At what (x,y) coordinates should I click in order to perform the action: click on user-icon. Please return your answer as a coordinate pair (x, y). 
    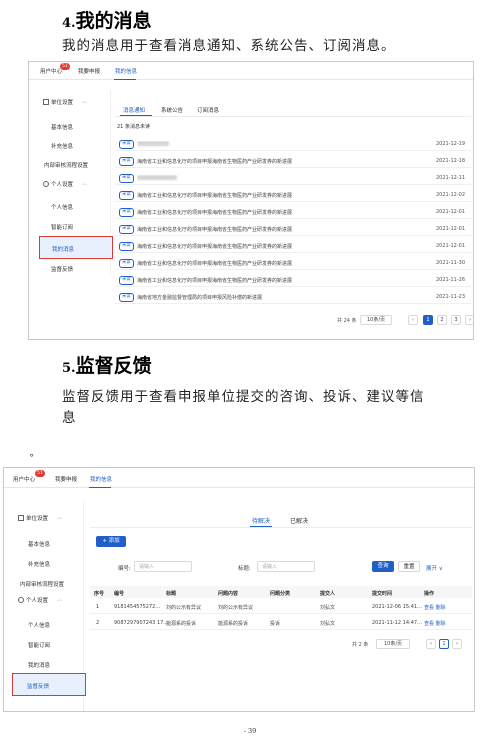
    Looking at the image, I should click on (21, 600).